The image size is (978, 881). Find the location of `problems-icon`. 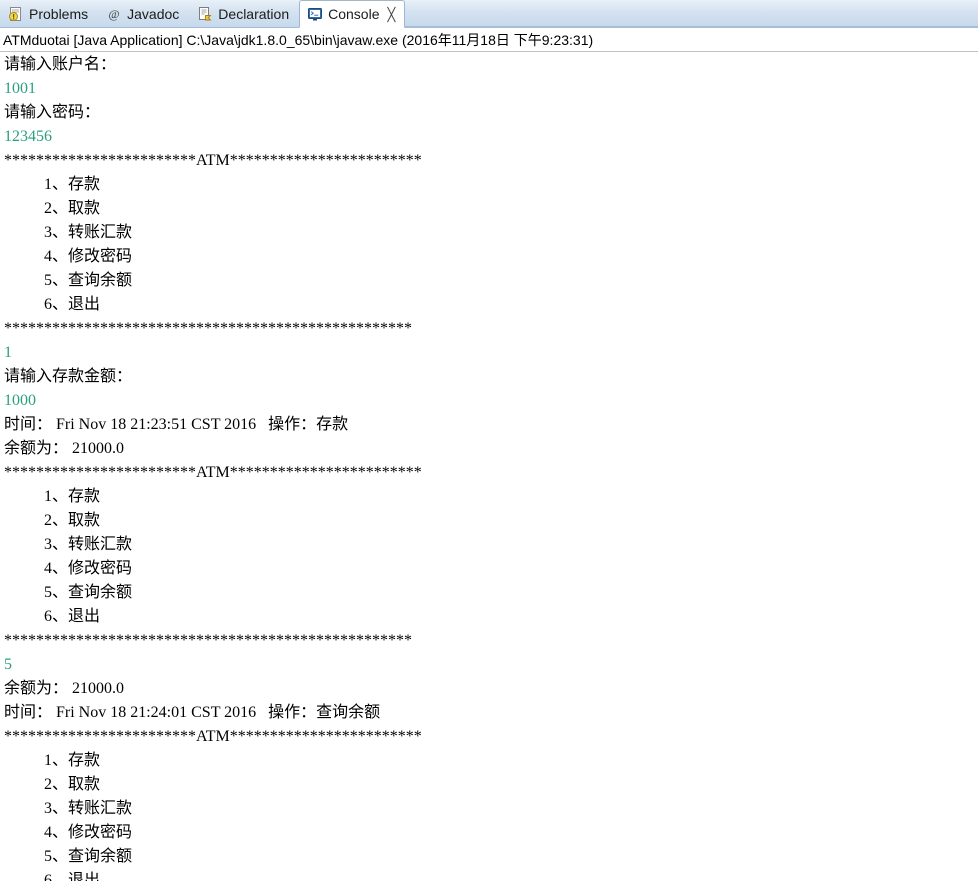

problems-icon is located at coordinates (16, 14).